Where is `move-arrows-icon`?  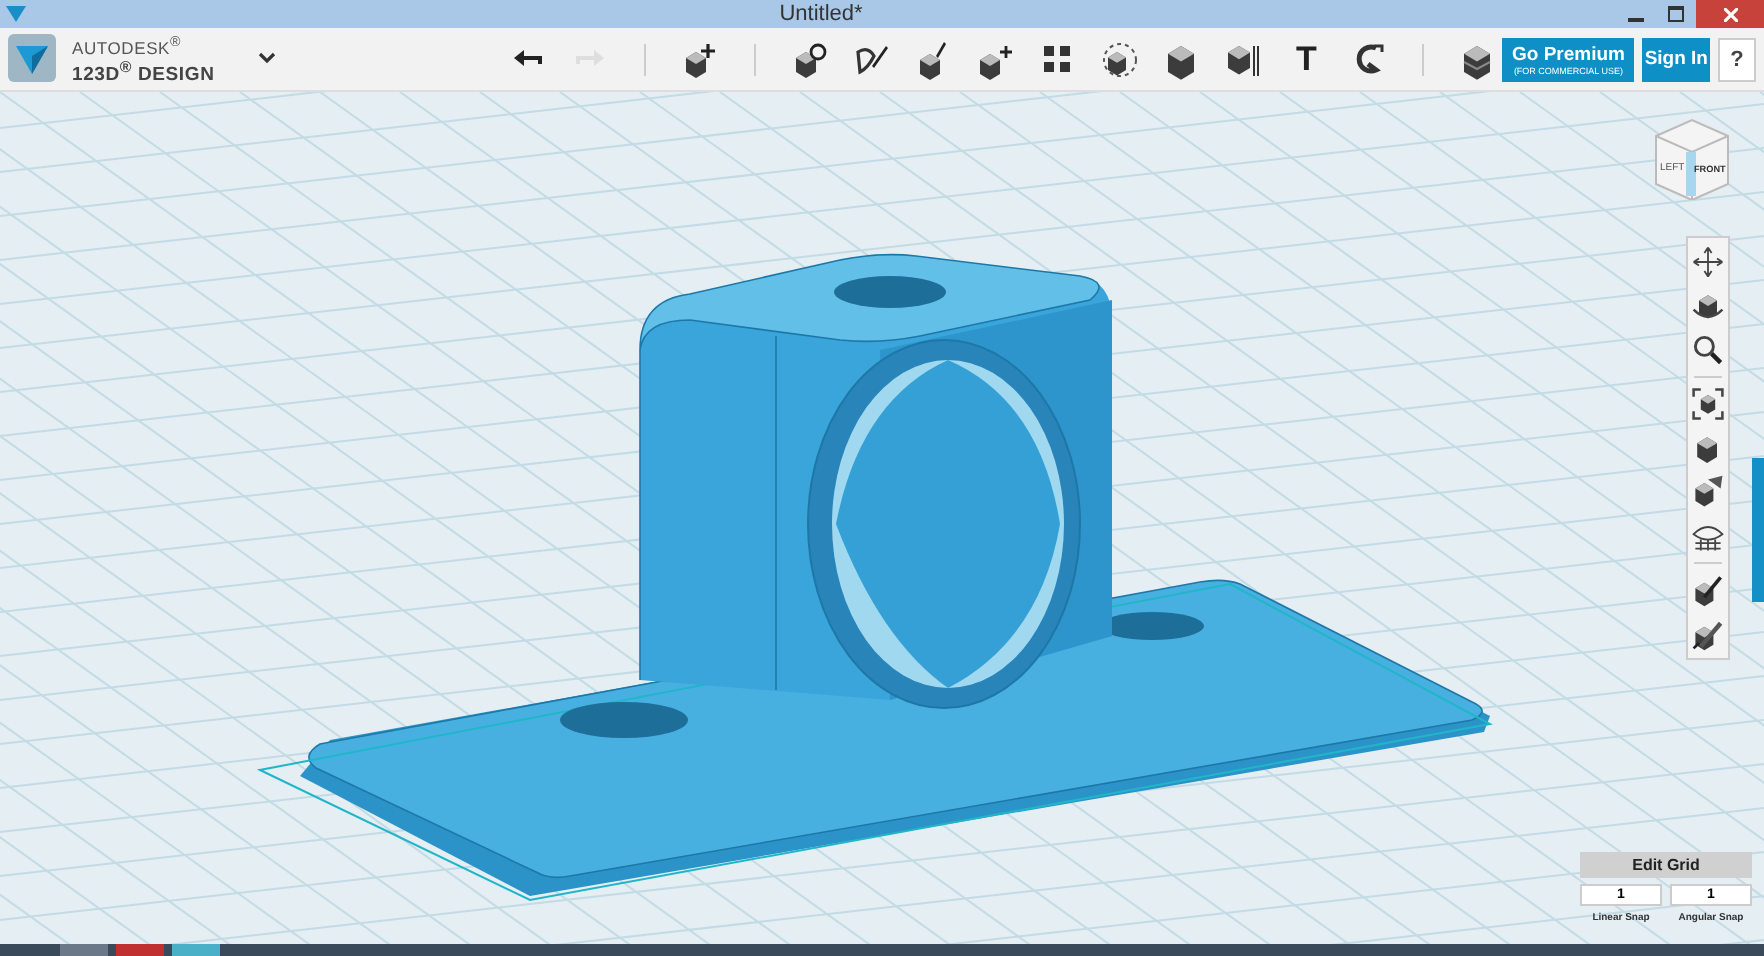 move-arrows-icon is located at coordinates (1708, 262).